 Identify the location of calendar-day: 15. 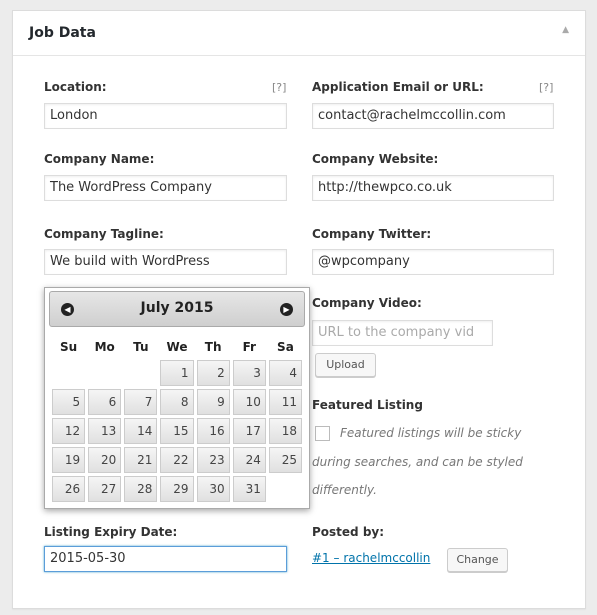
(177, 431).